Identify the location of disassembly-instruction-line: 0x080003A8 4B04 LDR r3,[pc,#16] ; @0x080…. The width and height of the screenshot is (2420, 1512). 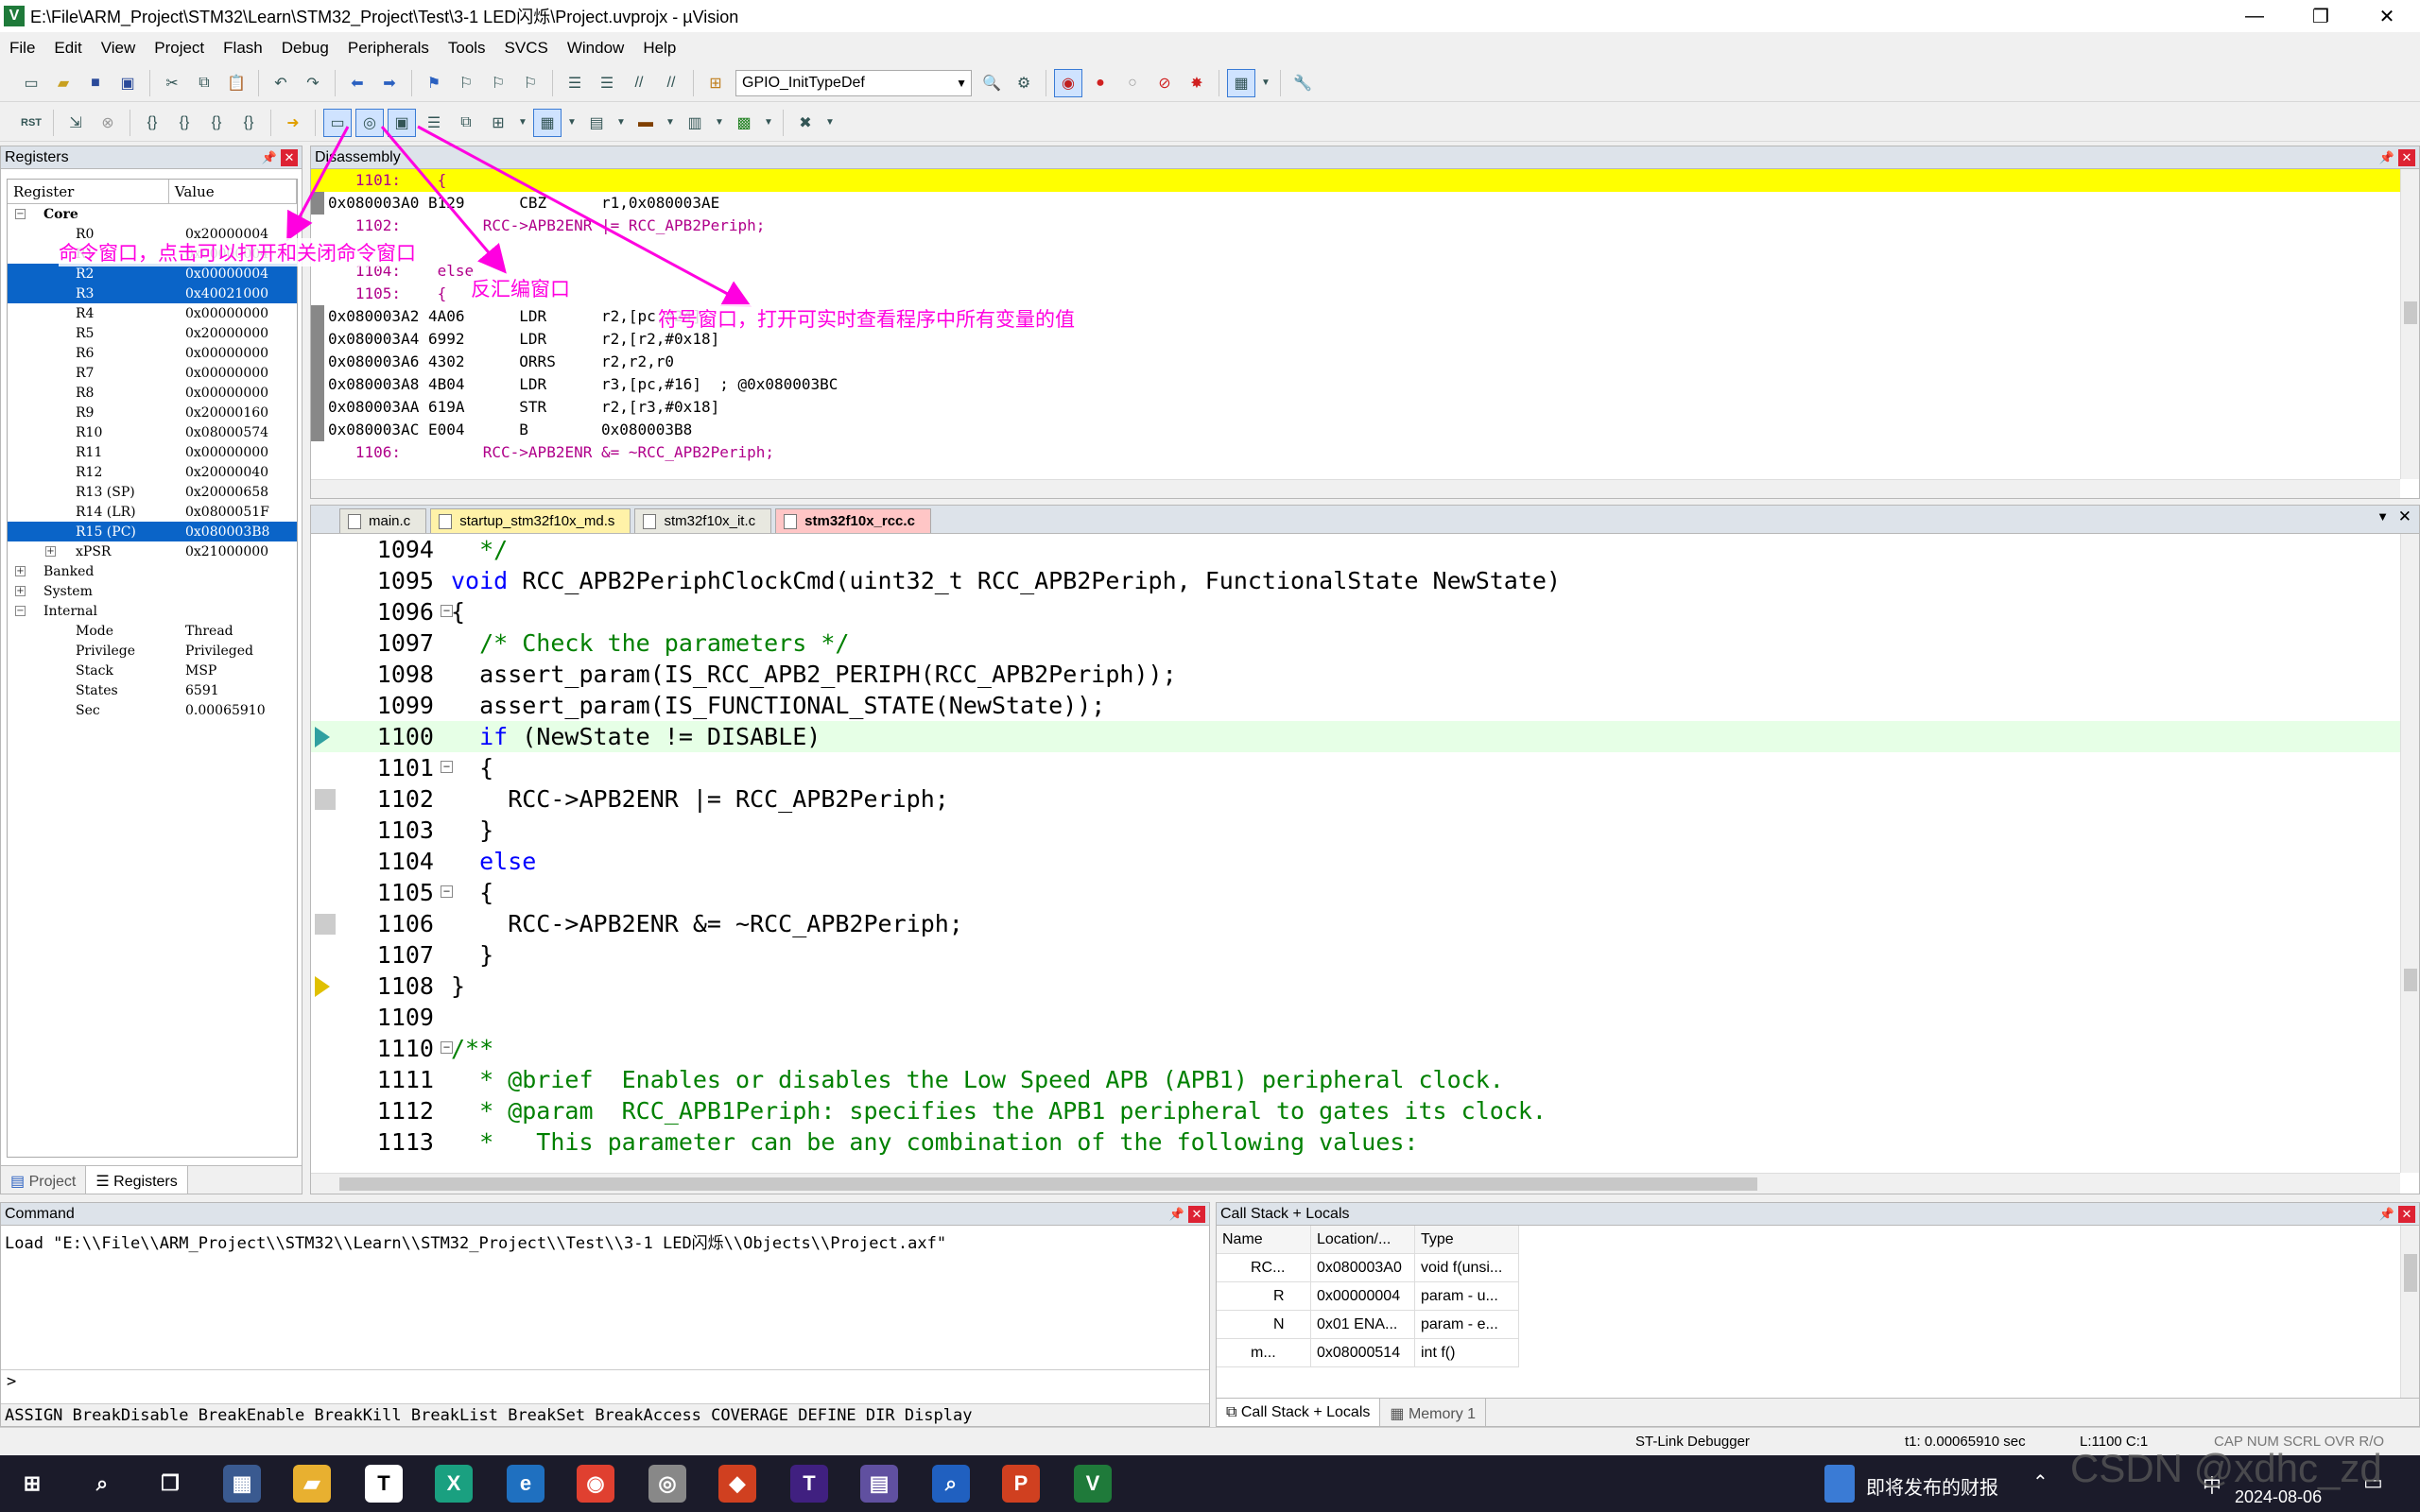
(1355, 384).